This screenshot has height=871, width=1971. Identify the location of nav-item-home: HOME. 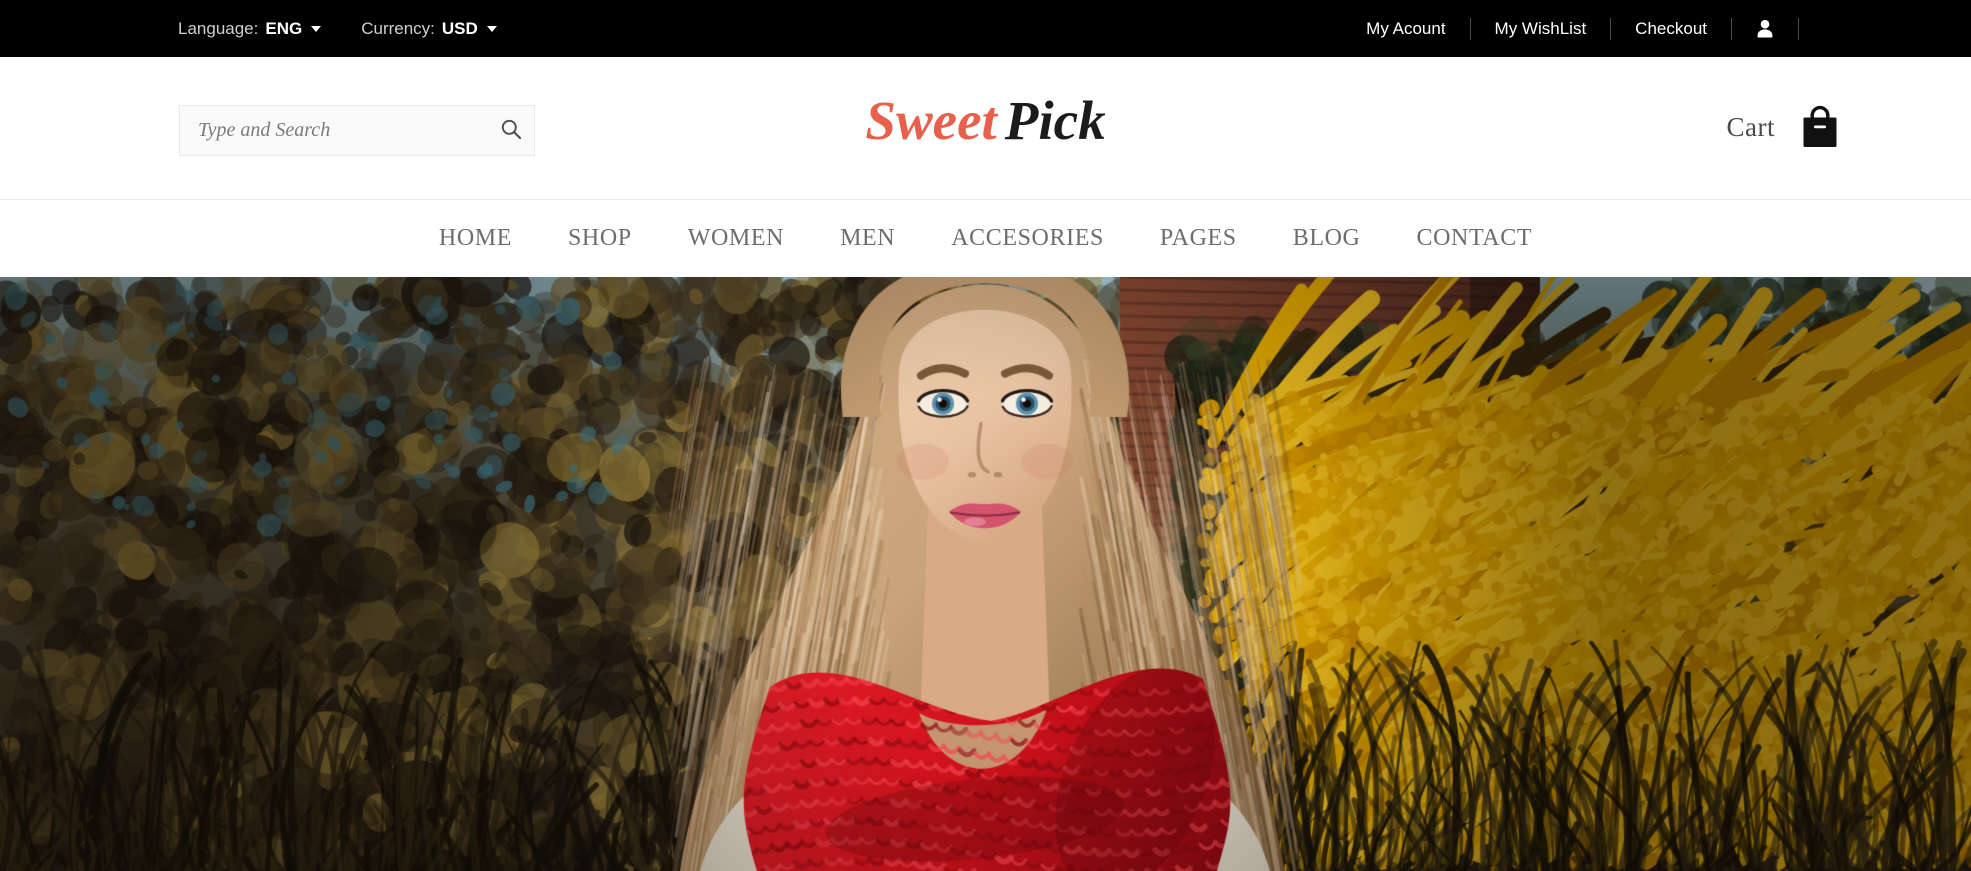
(475, 238).